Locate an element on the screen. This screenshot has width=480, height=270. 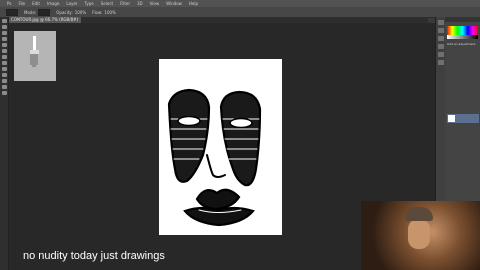
paragraph-panel-icon is located at coordinates (441, 62).